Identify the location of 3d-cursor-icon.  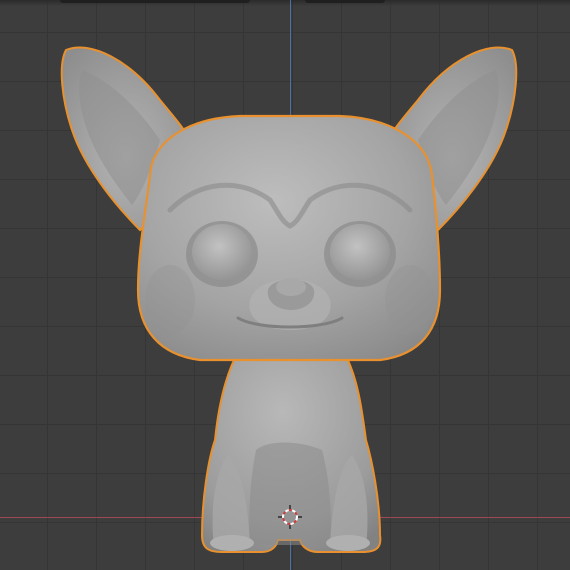
(290, 517).